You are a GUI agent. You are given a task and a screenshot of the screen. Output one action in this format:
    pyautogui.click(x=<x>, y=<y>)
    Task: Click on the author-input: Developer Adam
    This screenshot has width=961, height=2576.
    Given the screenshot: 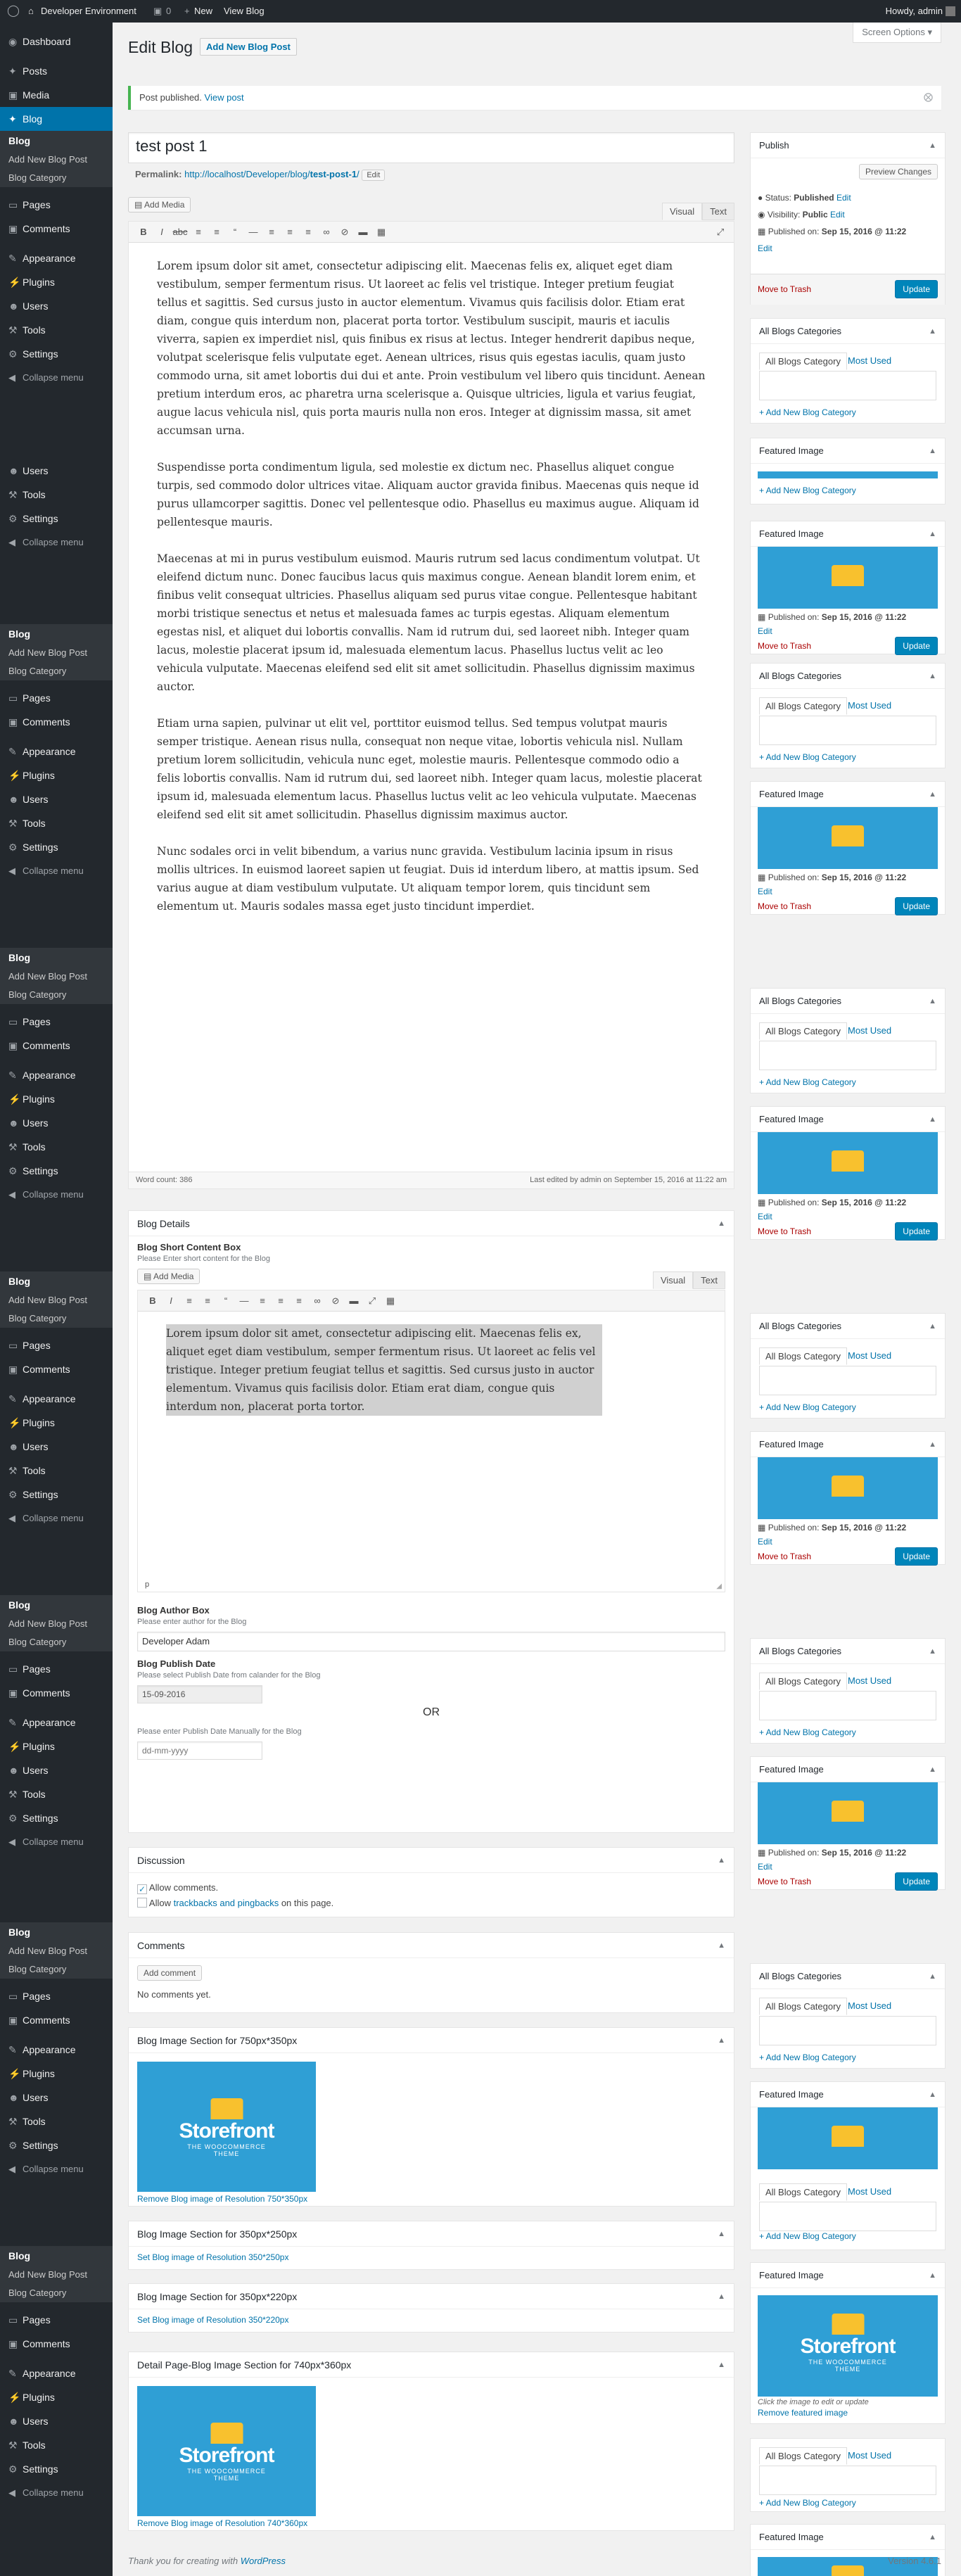 What is the action you would take?
    pyautogui.click(x=431, y=1641)
    